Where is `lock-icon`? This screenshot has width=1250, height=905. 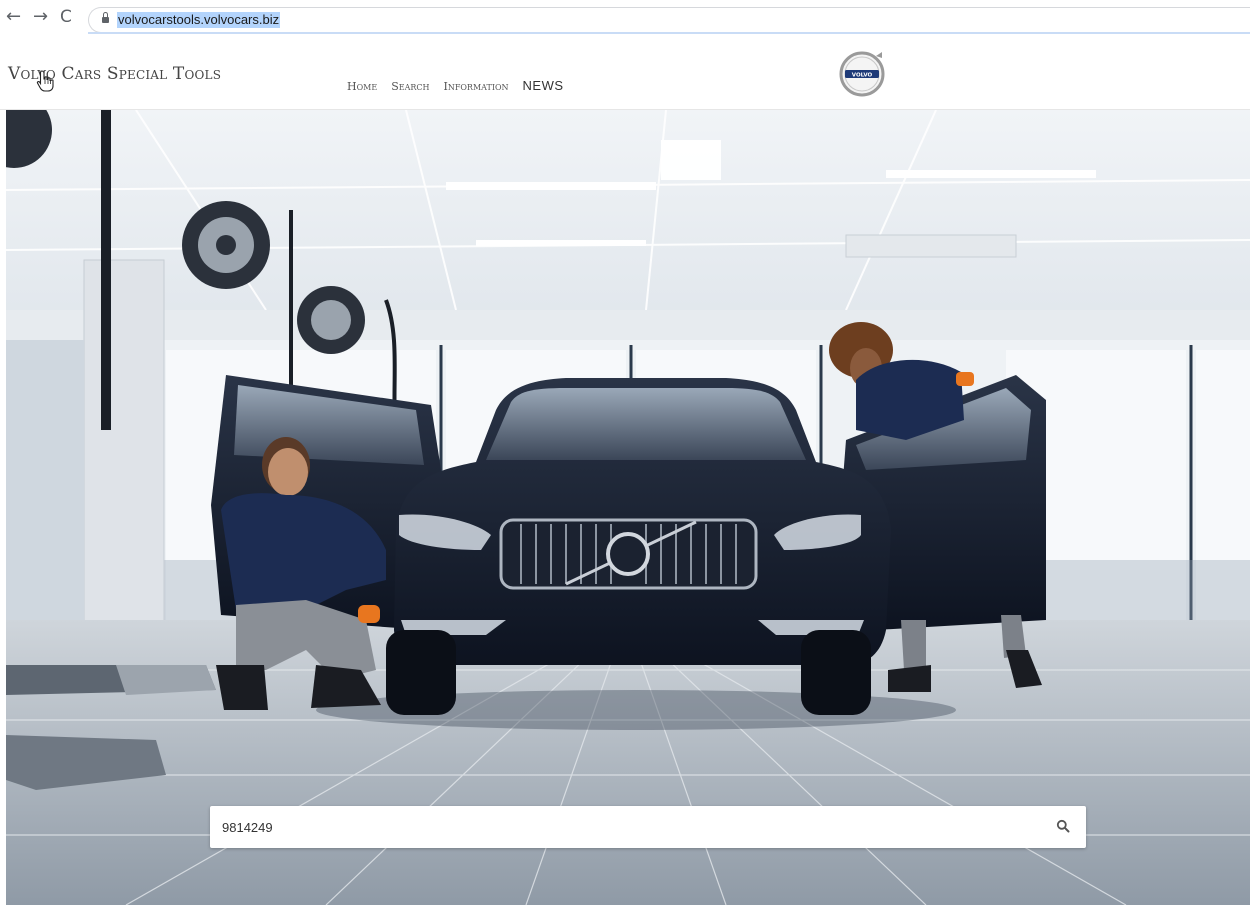
lock-icon is located at coordinates (105, 18).